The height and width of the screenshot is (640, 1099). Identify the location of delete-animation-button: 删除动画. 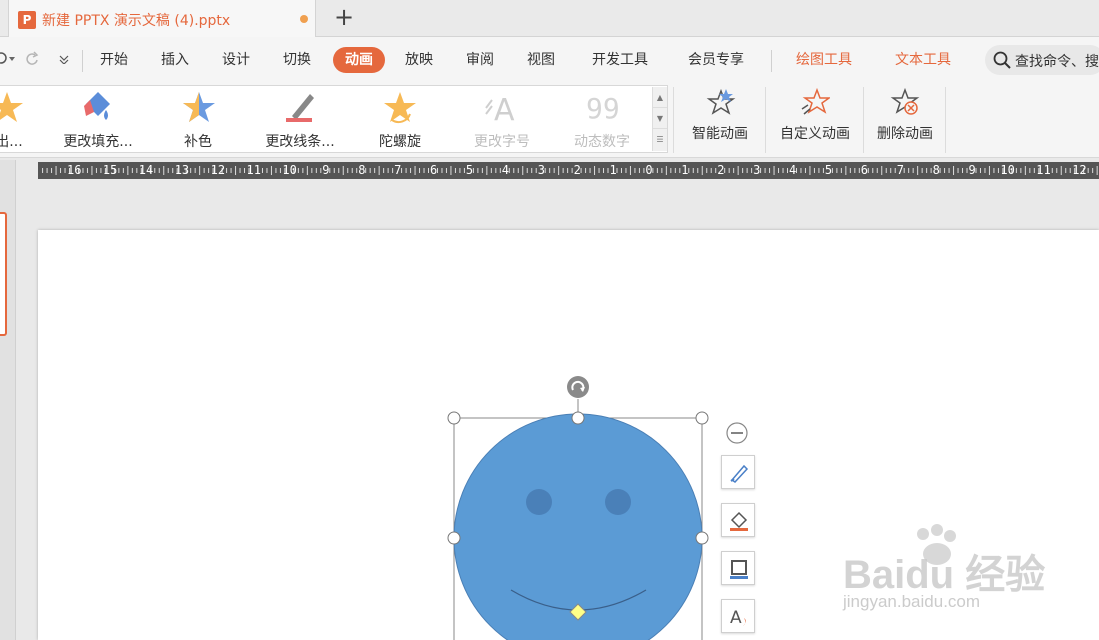
(905, 119).